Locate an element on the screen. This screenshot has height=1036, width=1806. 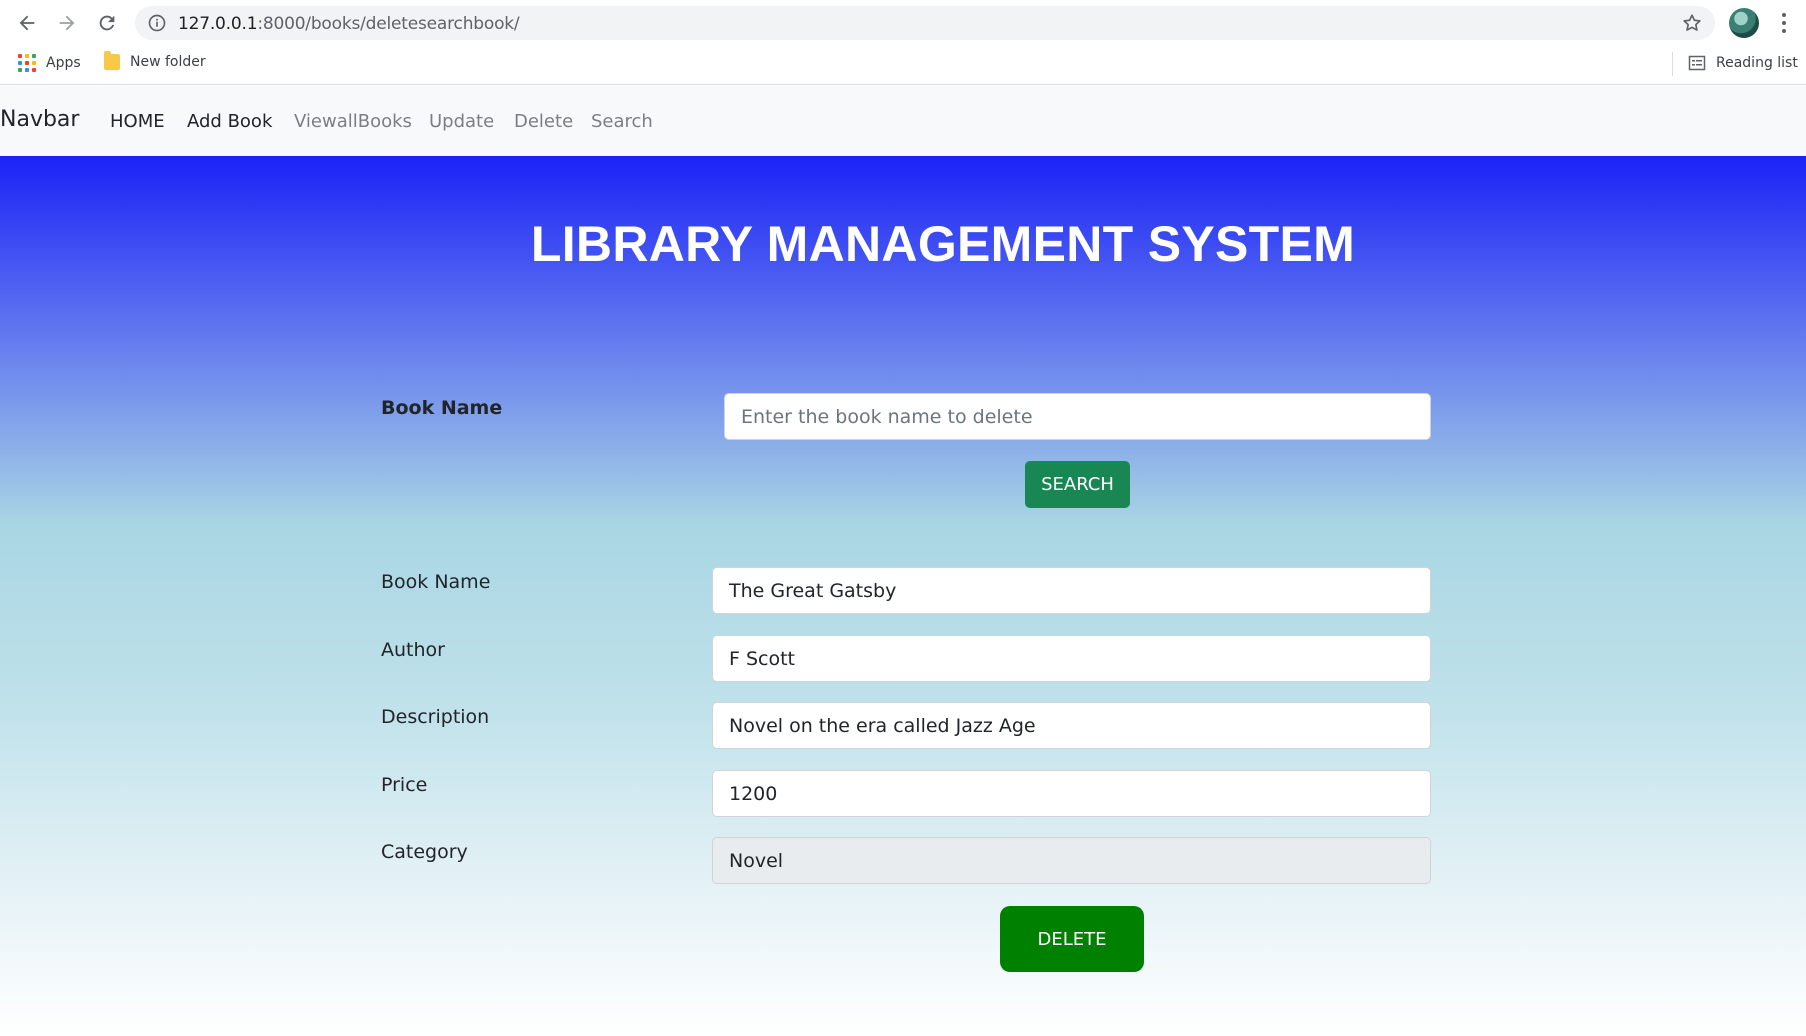
bookmarks-bar: Apps New folder Reading list is located at coordinates (903, 65).